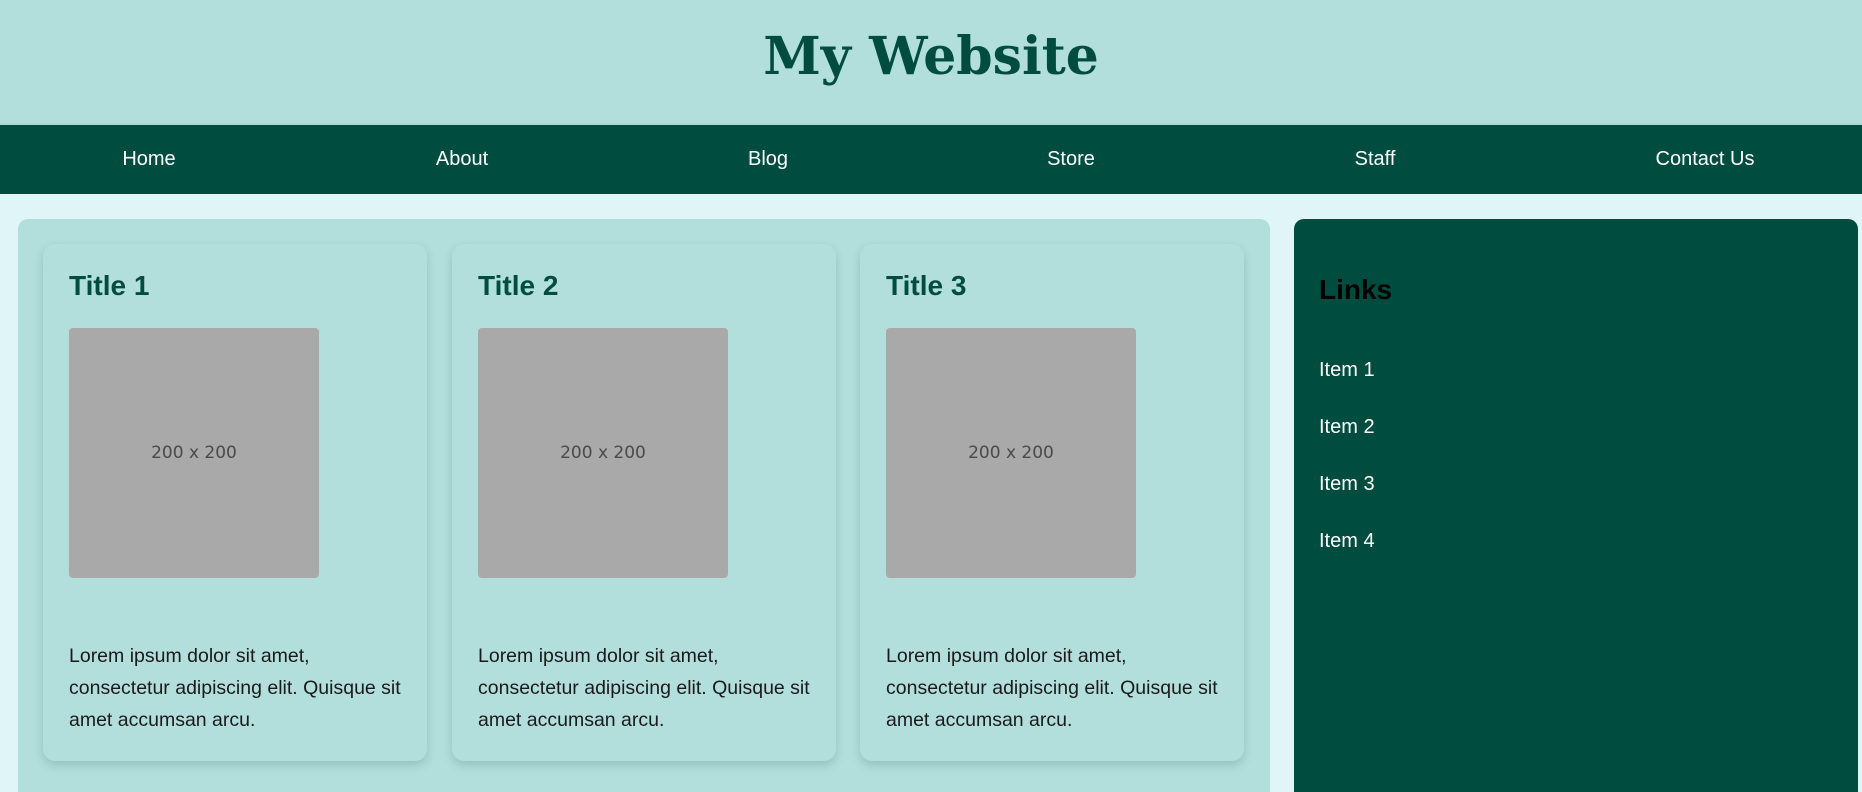 This screenshot has width=1862, height=792. I want to click on card-title: Title 1, so click(109, 285).